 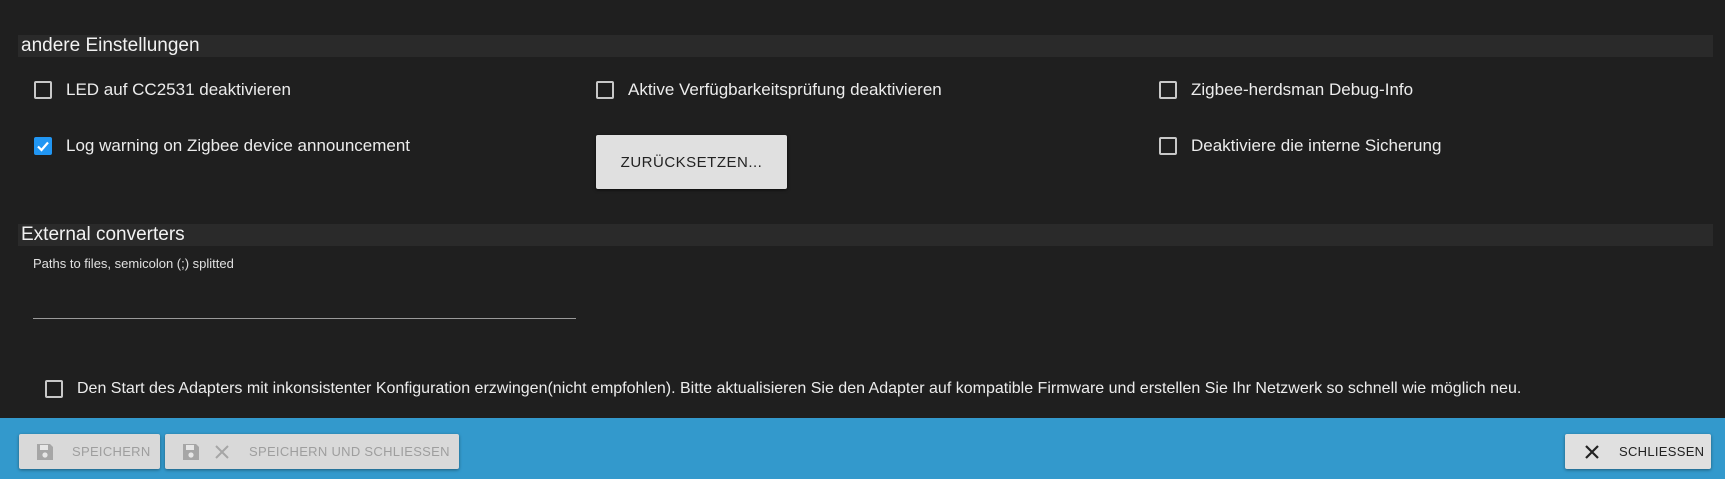 I want to click on checkbox-internal-backup-disable: Deaktiviere die interne Sicherung, so click(x=1300, y=146).